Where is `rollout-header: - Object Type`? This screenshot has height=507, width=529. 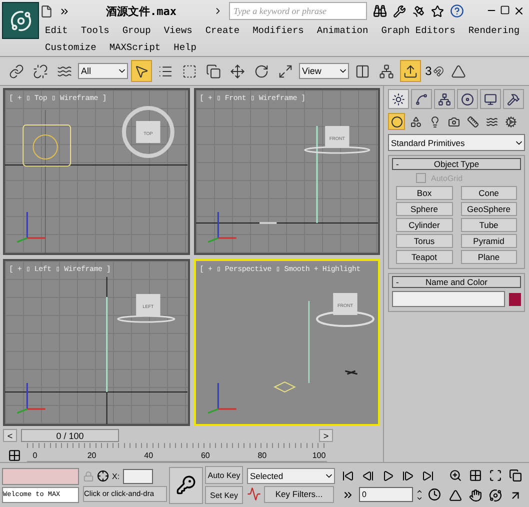 rollout-header: - Object Type is located at coordinates (456, 164).